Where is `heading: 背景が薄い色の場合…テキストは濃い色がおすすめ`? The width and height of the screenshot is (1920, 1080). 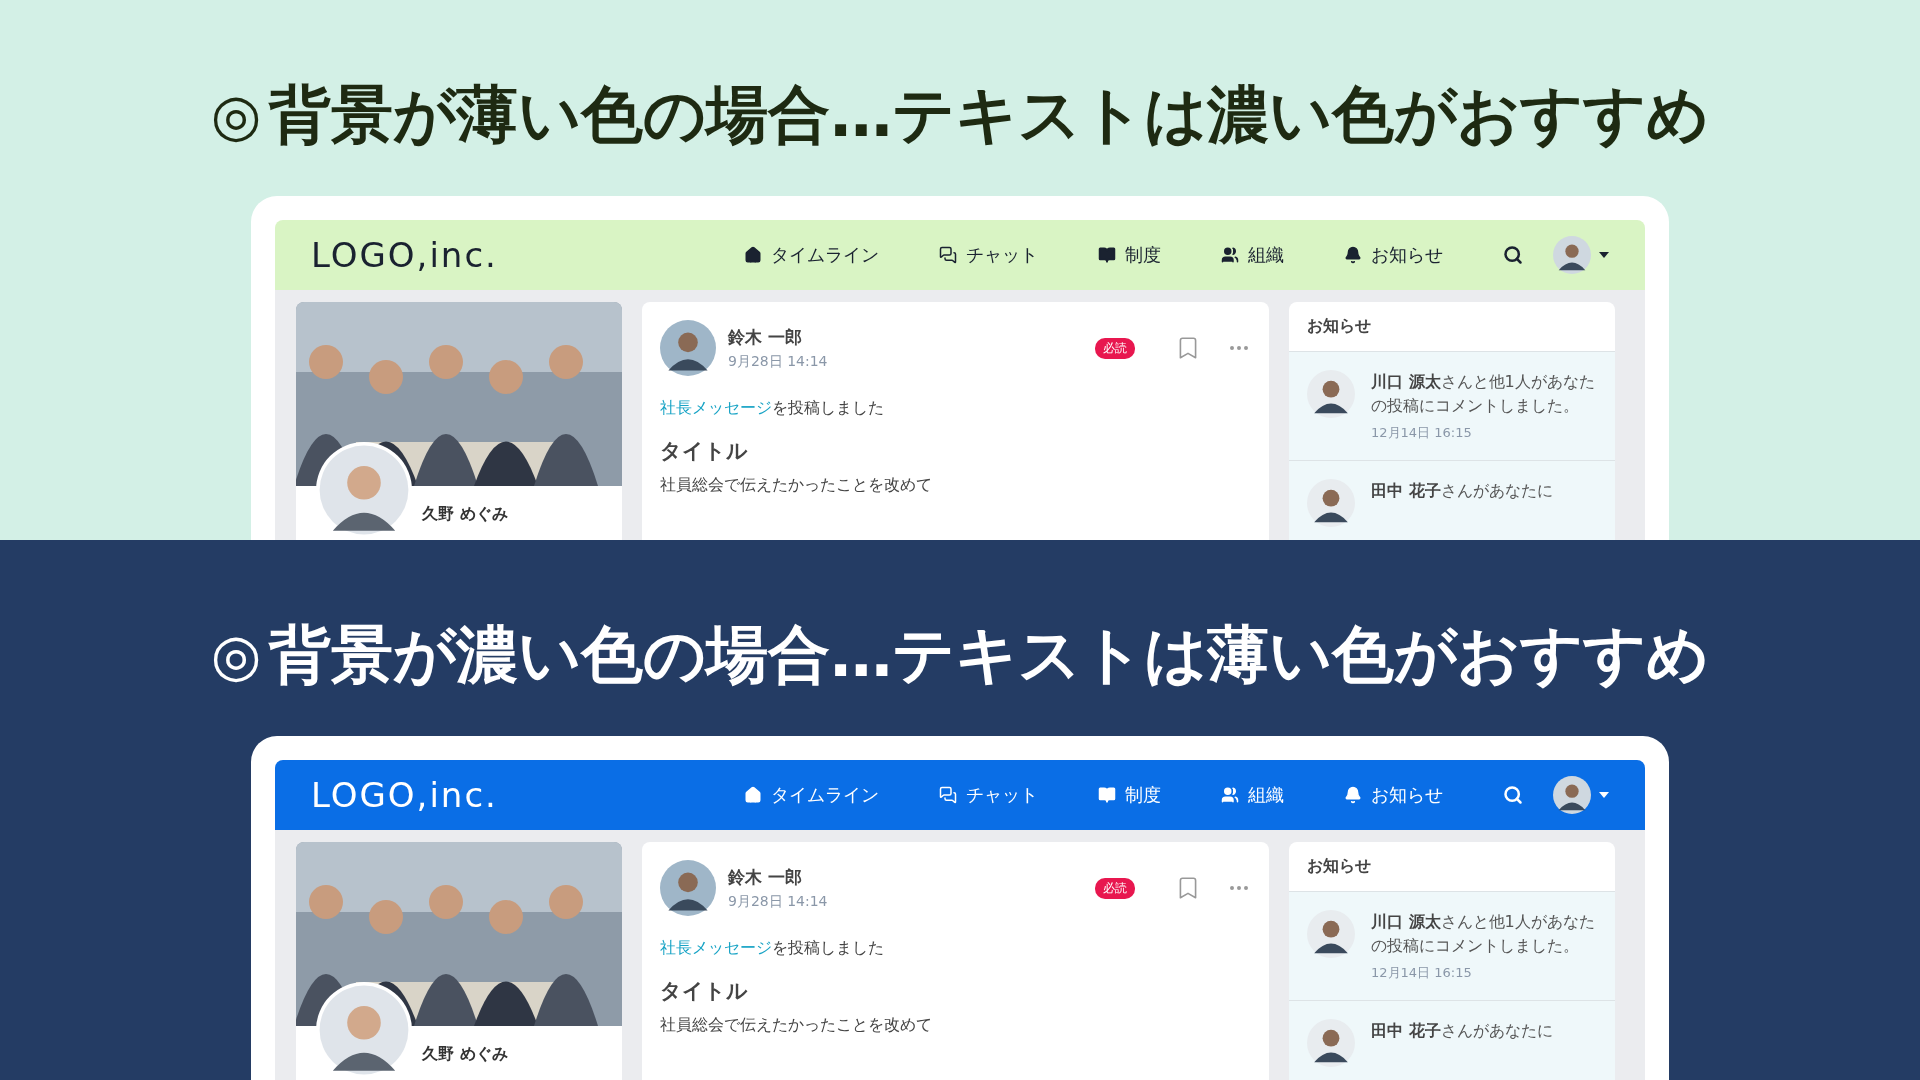 heading: 背景が薄い色の場合…テキストは濃い色がおすすめ is located at coordinates (989, 115).